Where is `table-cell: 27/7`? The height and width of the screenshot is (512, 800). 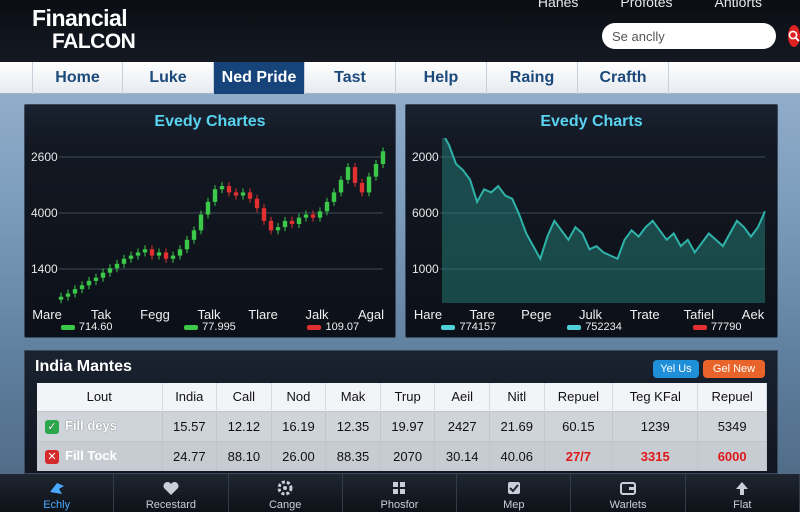 table-cell: 27/7 is located at coordinates (579, 455).